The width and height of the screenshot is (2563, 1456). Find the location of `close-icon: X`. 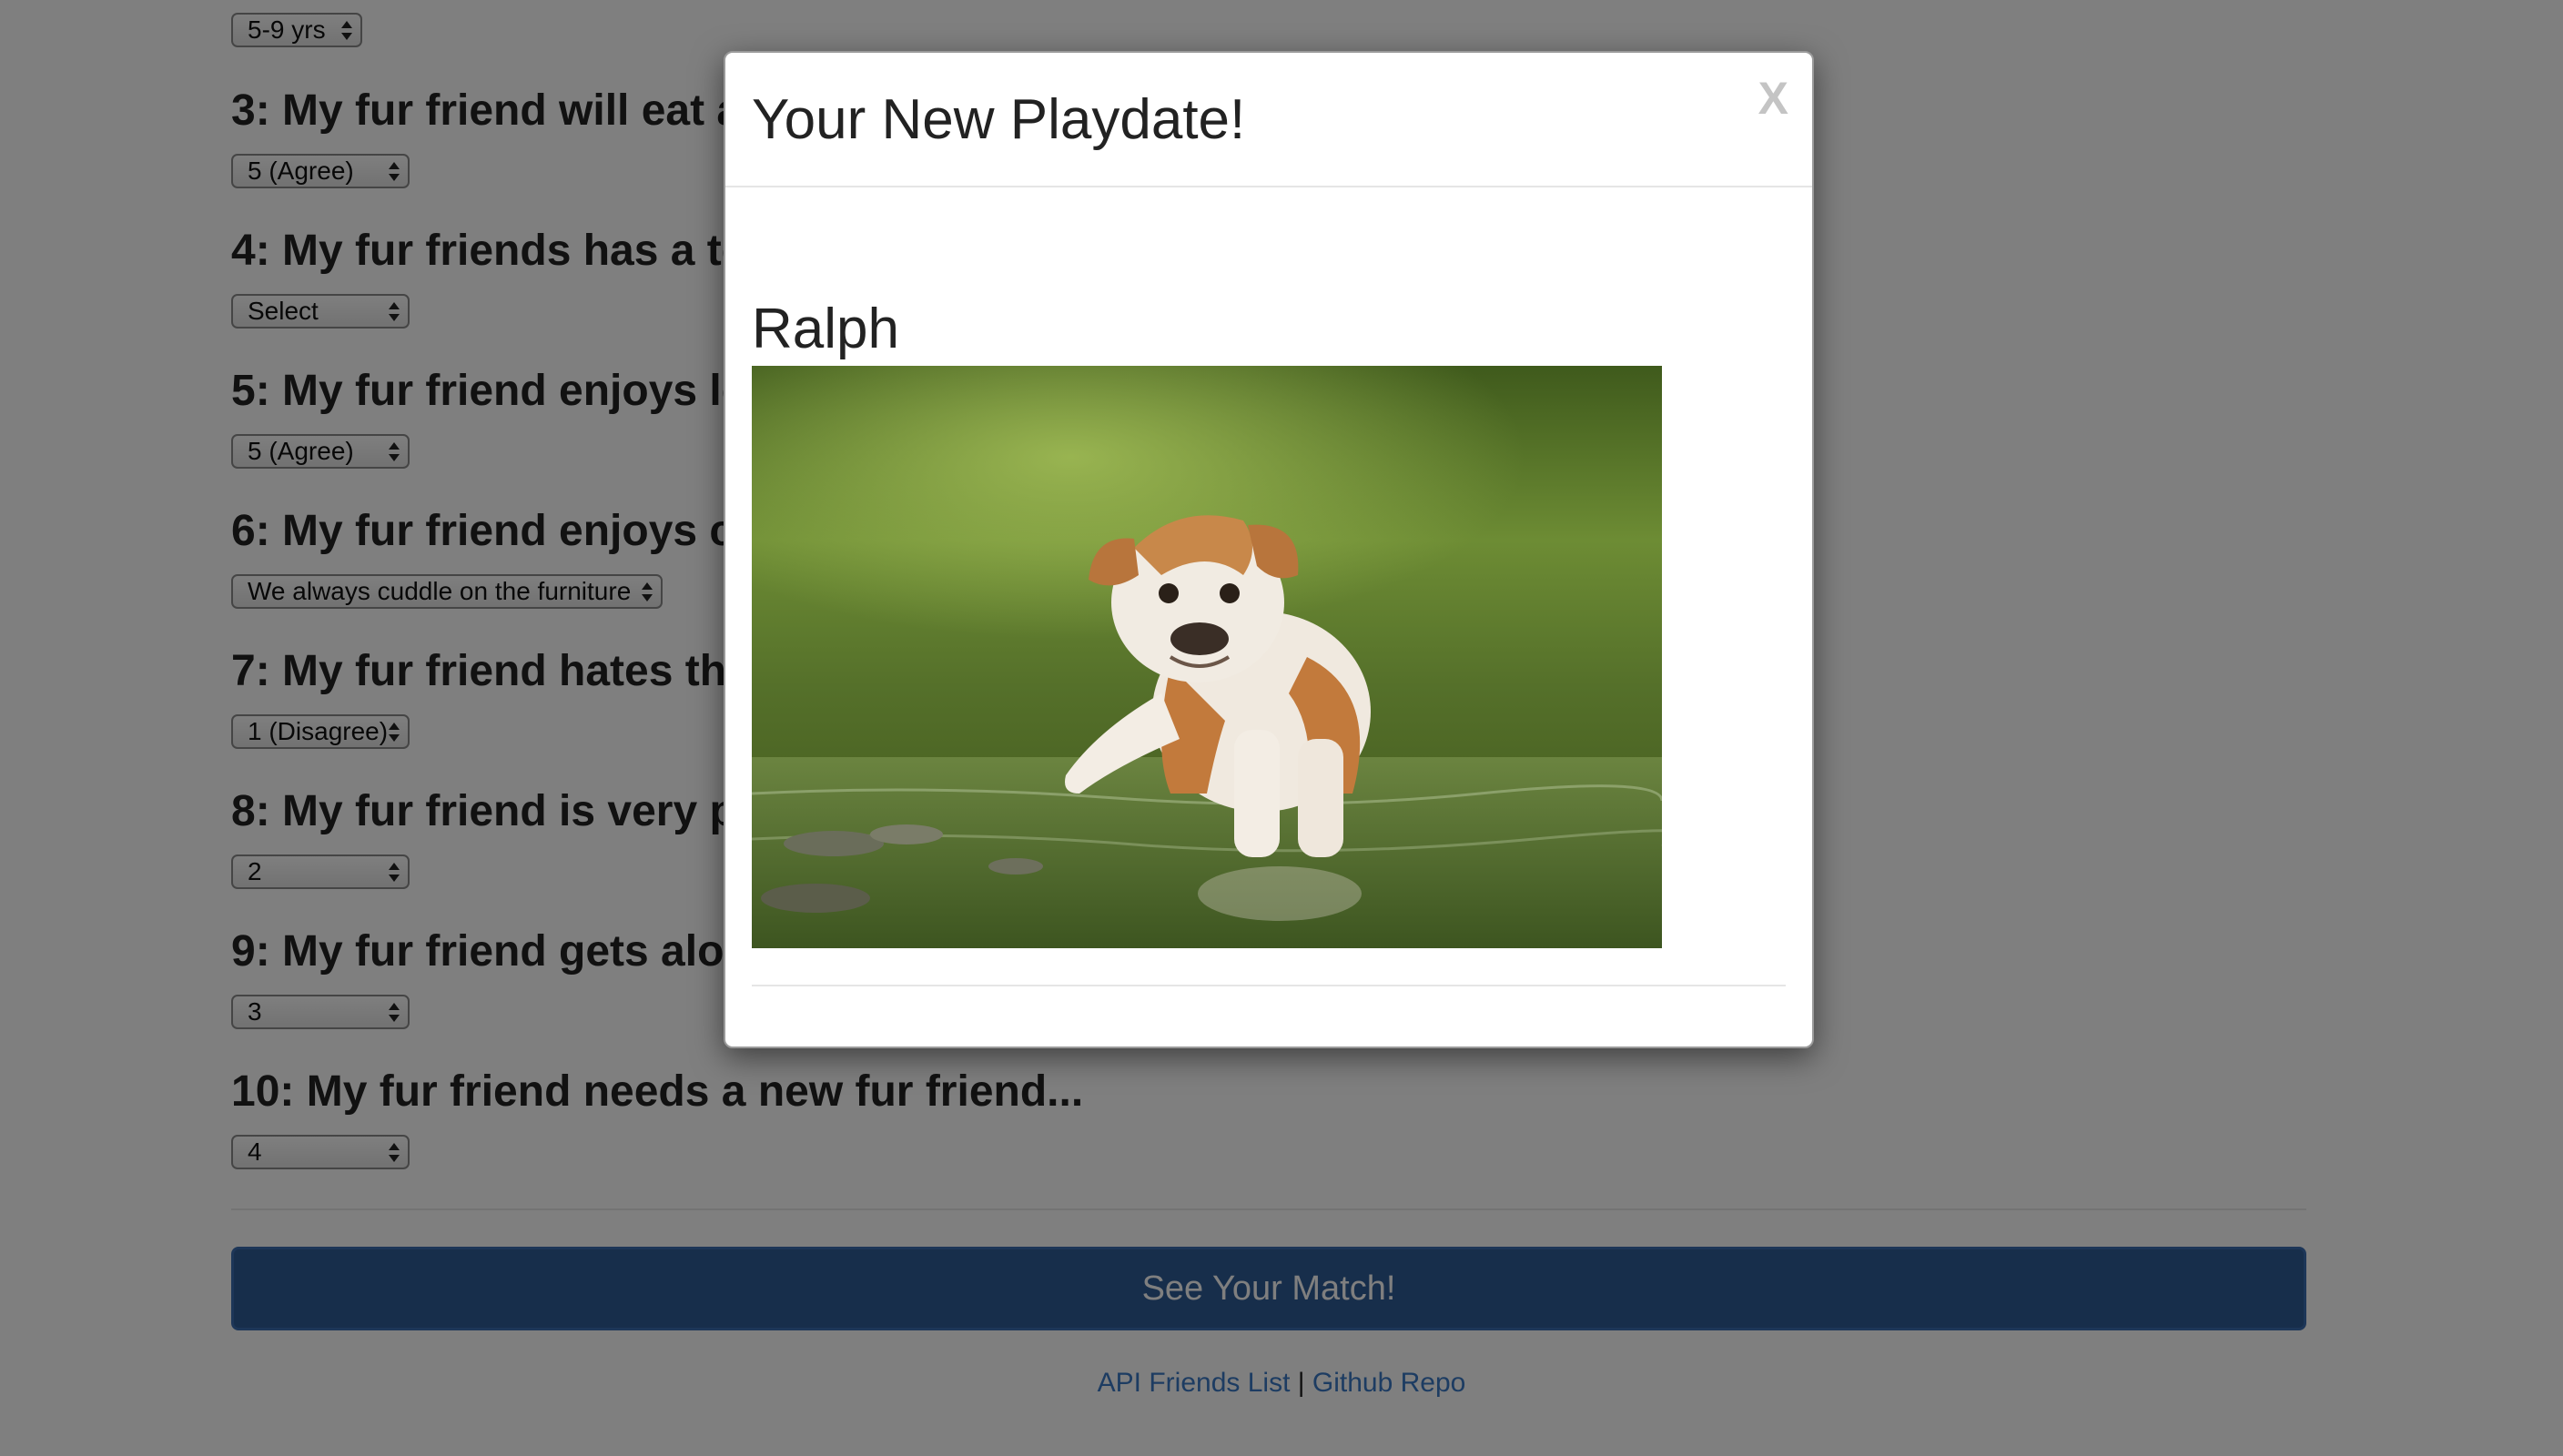

close-icon: X is located at coordinates (1773, 99).